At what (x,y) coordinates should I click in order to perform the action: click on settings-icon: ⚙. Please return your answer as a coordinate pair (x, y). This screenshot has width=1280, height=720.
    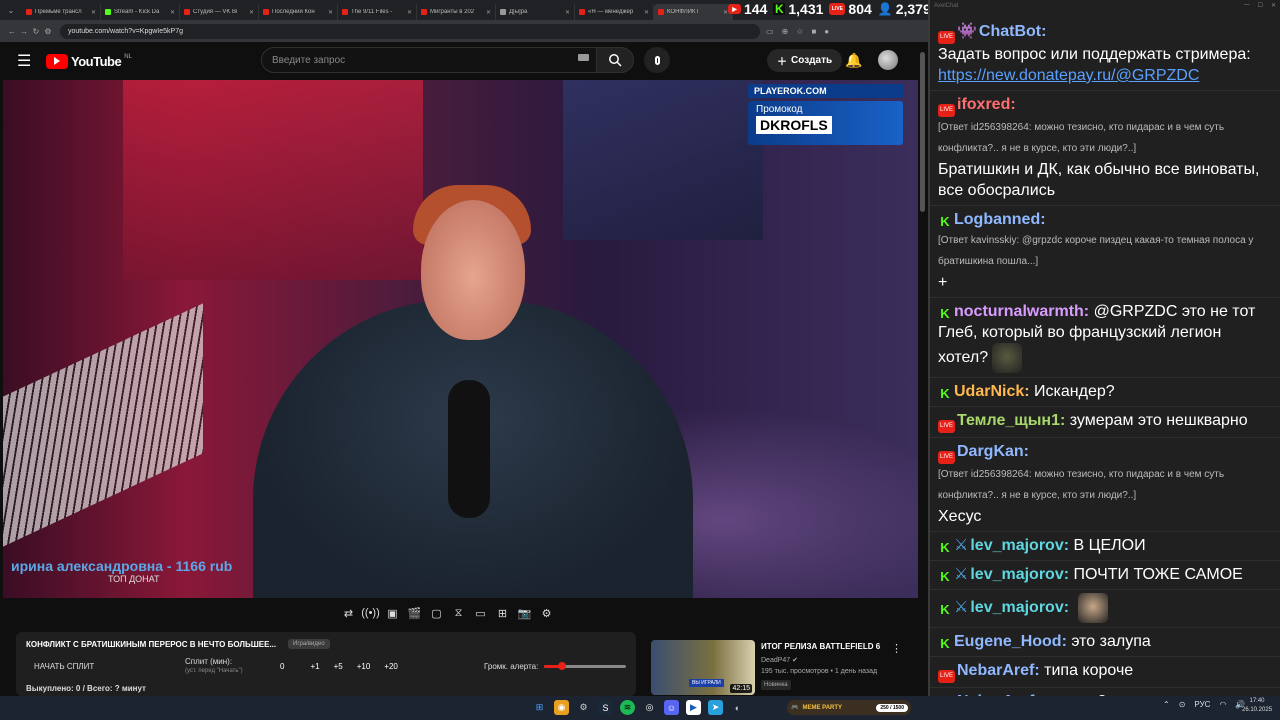
    Looking at the image, I should click on (583, 707).